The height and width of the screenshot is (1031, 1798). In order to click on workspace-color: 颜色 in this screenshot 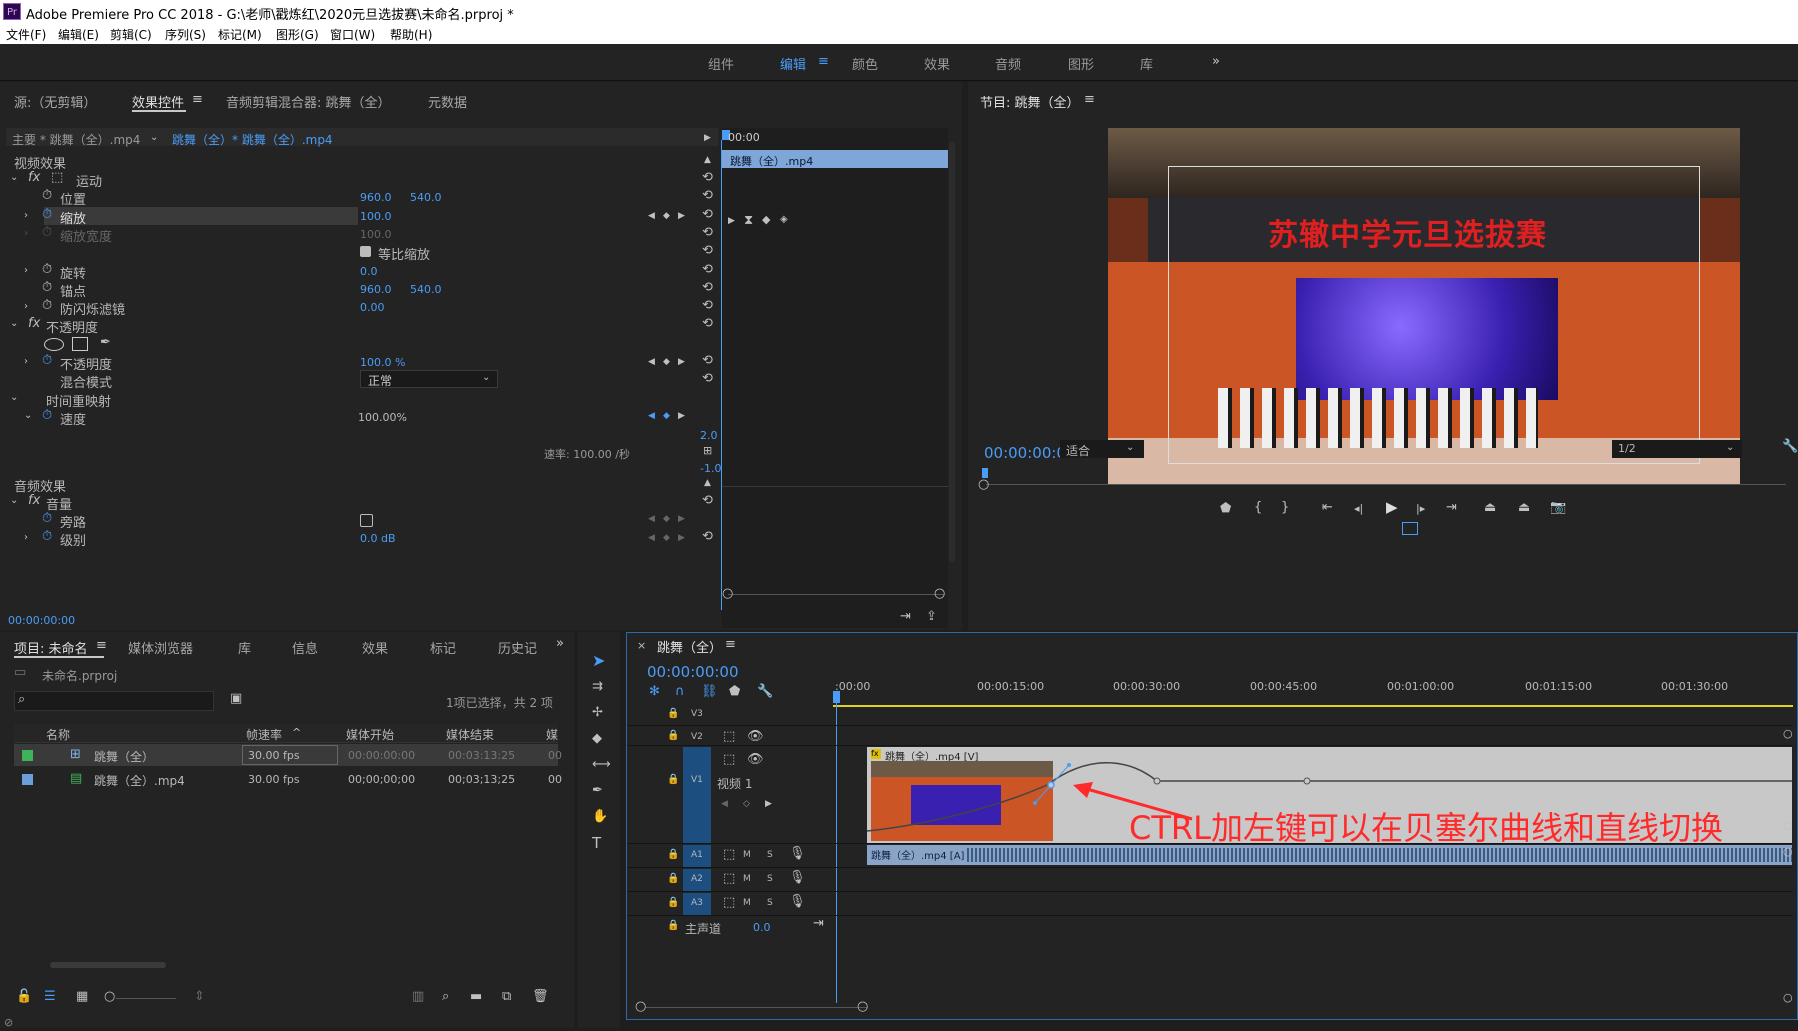, I will do `click(865, 63)`.